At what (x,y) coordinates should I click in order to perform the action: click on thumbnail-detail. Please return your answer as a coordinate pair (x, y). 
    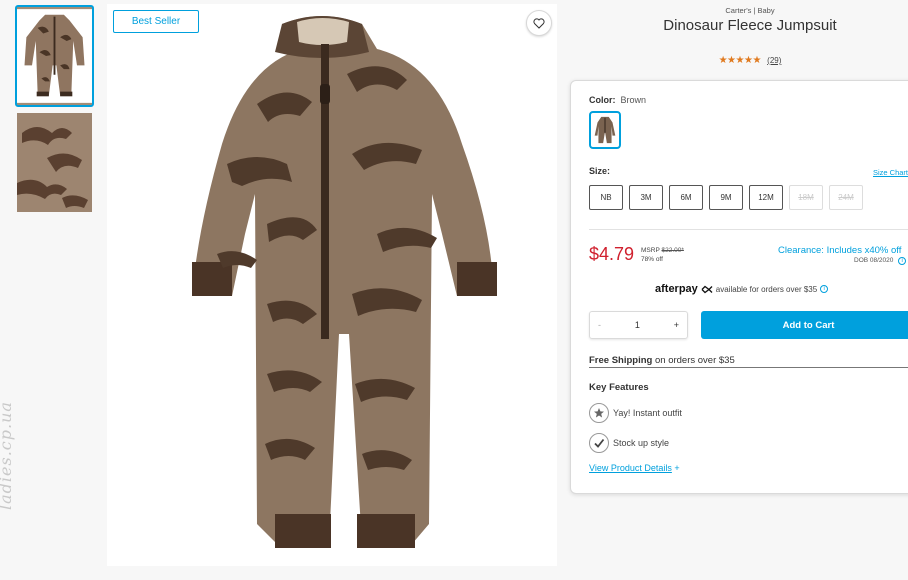
    Looking at the image, I should click on (54, 162).